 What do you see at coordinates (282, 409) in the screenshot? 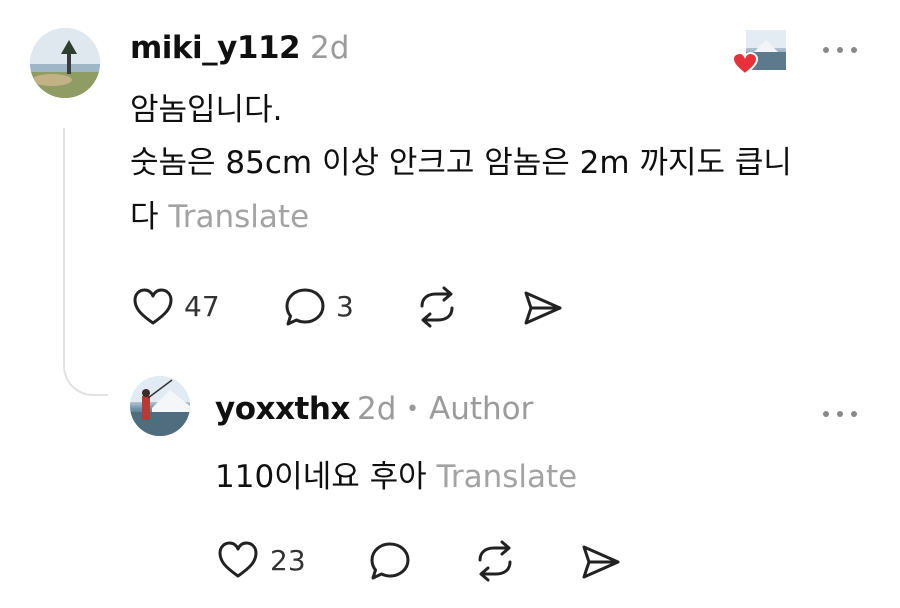
I see `username: yoxxthx` at bounding box center [282, 409].